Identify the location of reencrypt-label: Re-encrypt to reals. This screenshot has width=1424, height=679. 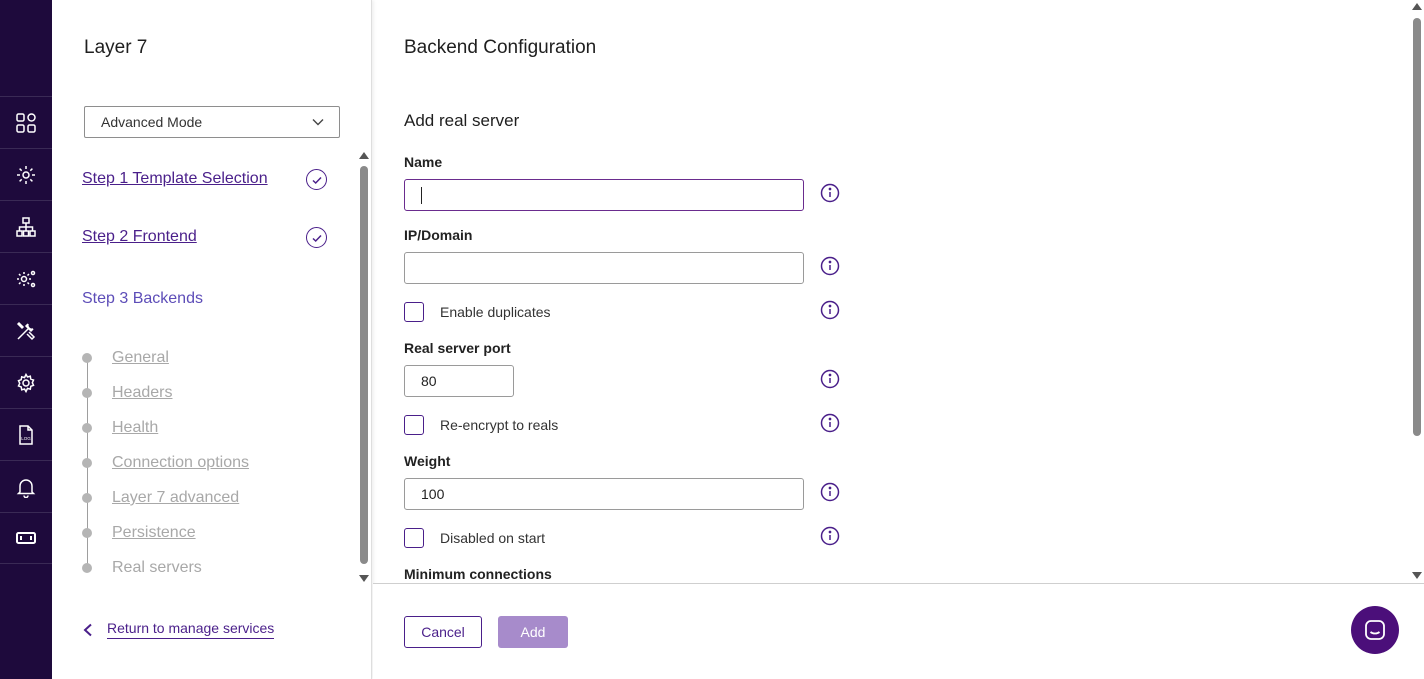
(499, 425).